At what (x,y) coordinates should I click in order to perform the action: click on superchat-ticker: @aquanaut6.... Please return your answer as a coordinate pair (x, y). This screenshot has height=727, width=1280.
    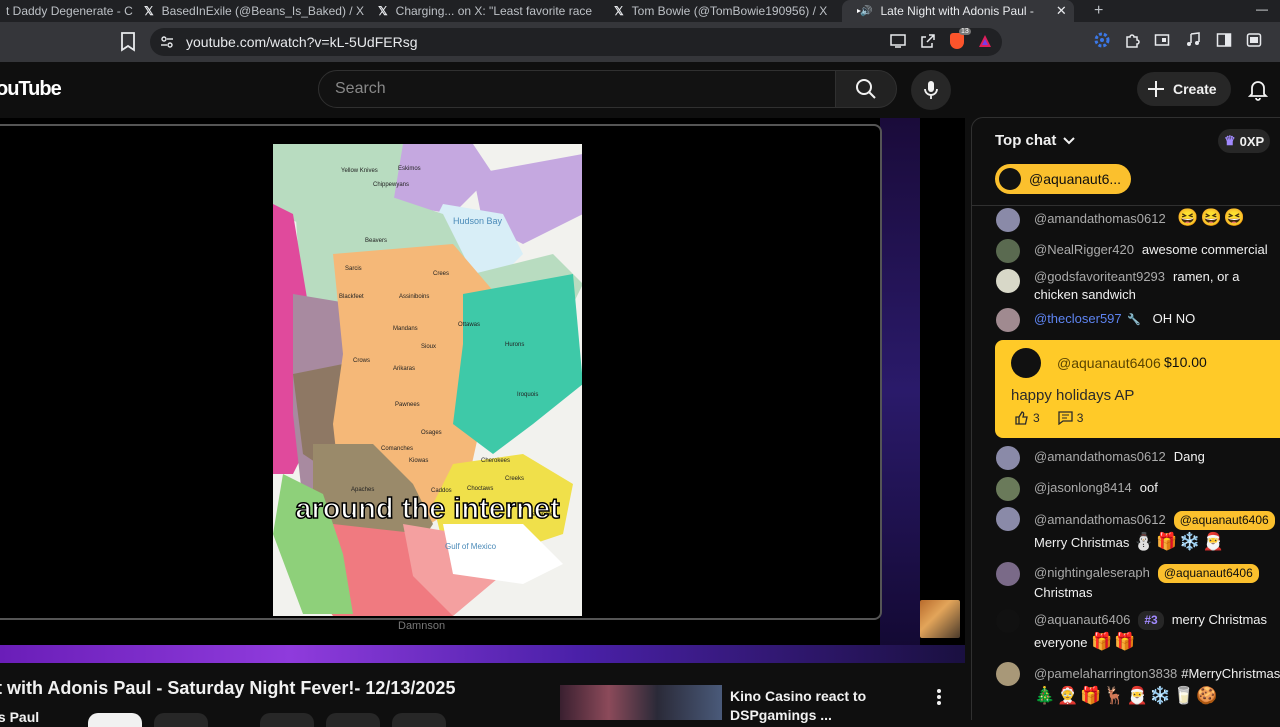
    Looking at the image, I should click on (1063, 179).